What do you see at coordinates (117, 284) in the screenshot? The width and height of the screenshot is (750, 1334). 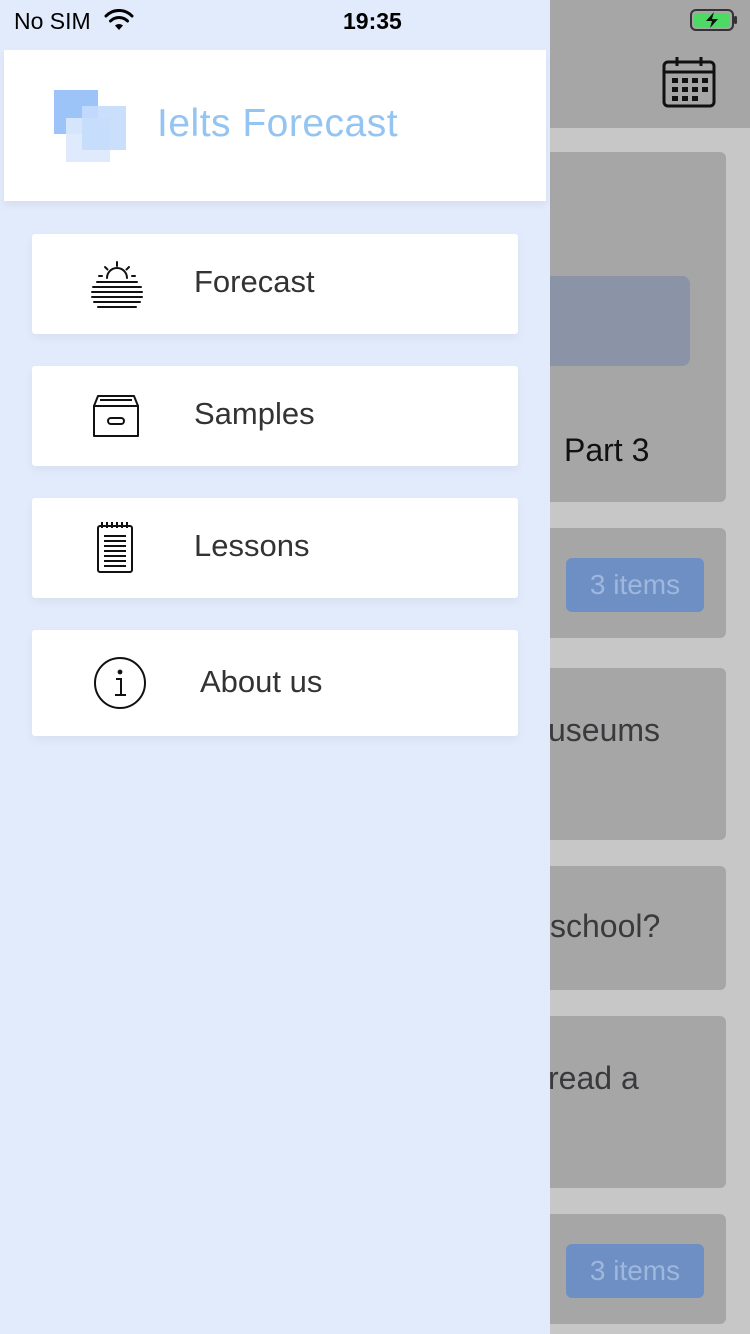 I see `sunrise-icon` at bounding box center [117, 284].